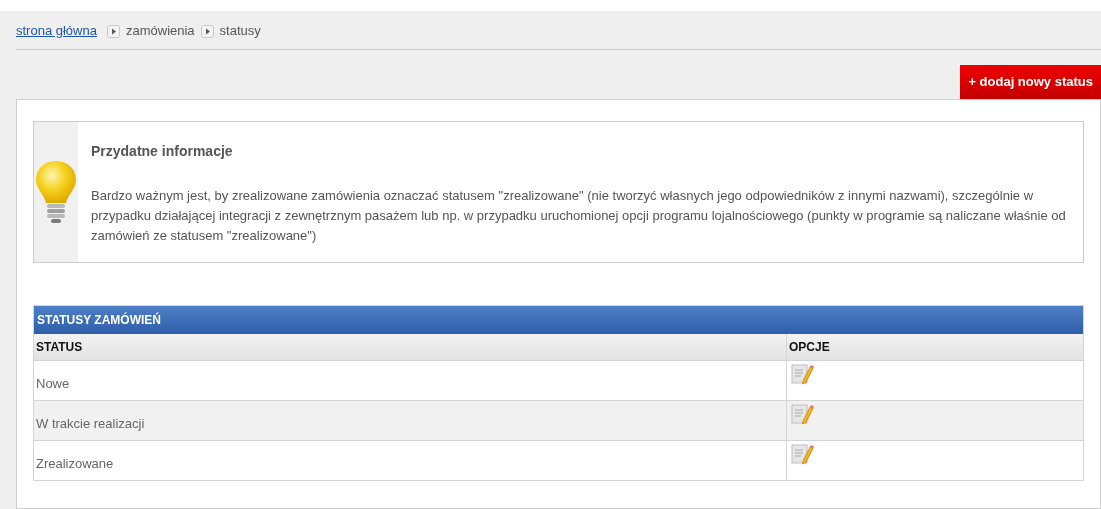 The image size is (1101, 509). I want to click on status-cell-text: Zrealizowane, so click(75, 463).